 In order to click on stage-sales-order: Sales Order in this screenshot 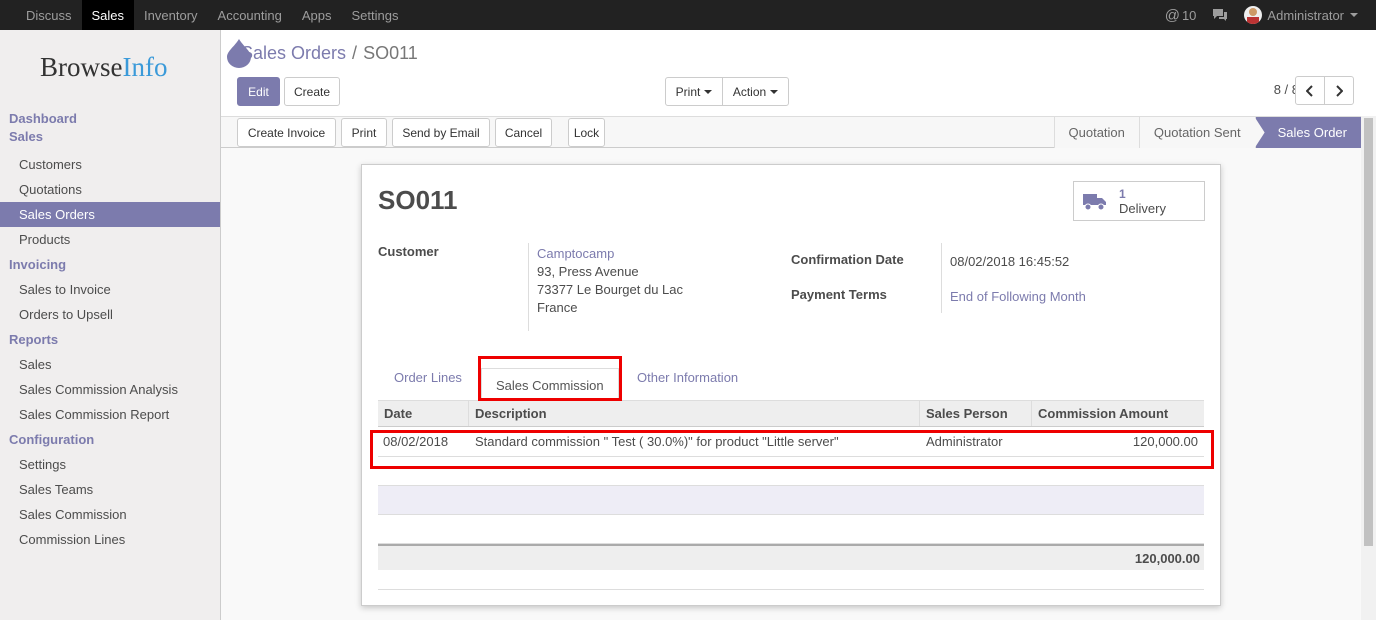, I will do `click(1307, 132)`.